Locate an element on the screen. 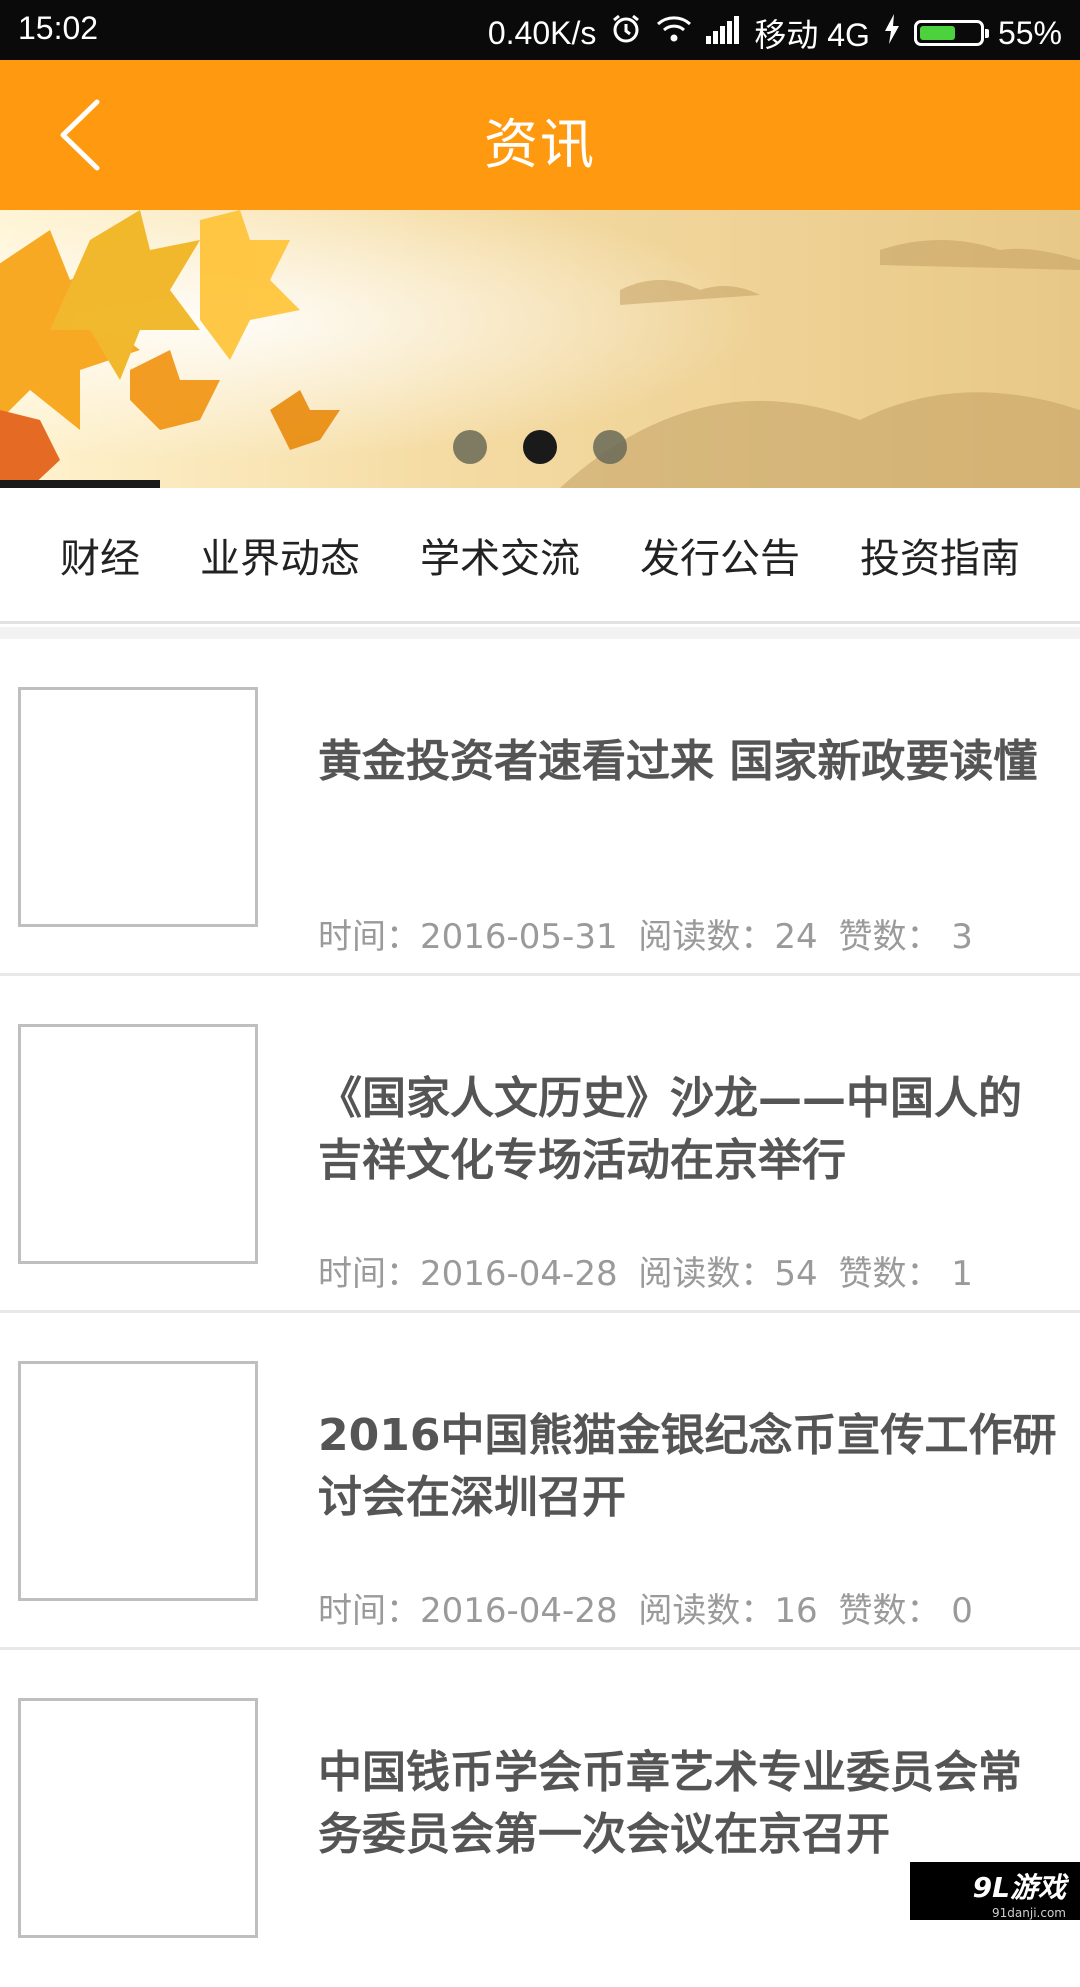 Image resolution: width=1080 pixels, height=1987 pixels. tab-industry-news: 业界动态 is located at coordinates (280, 555).